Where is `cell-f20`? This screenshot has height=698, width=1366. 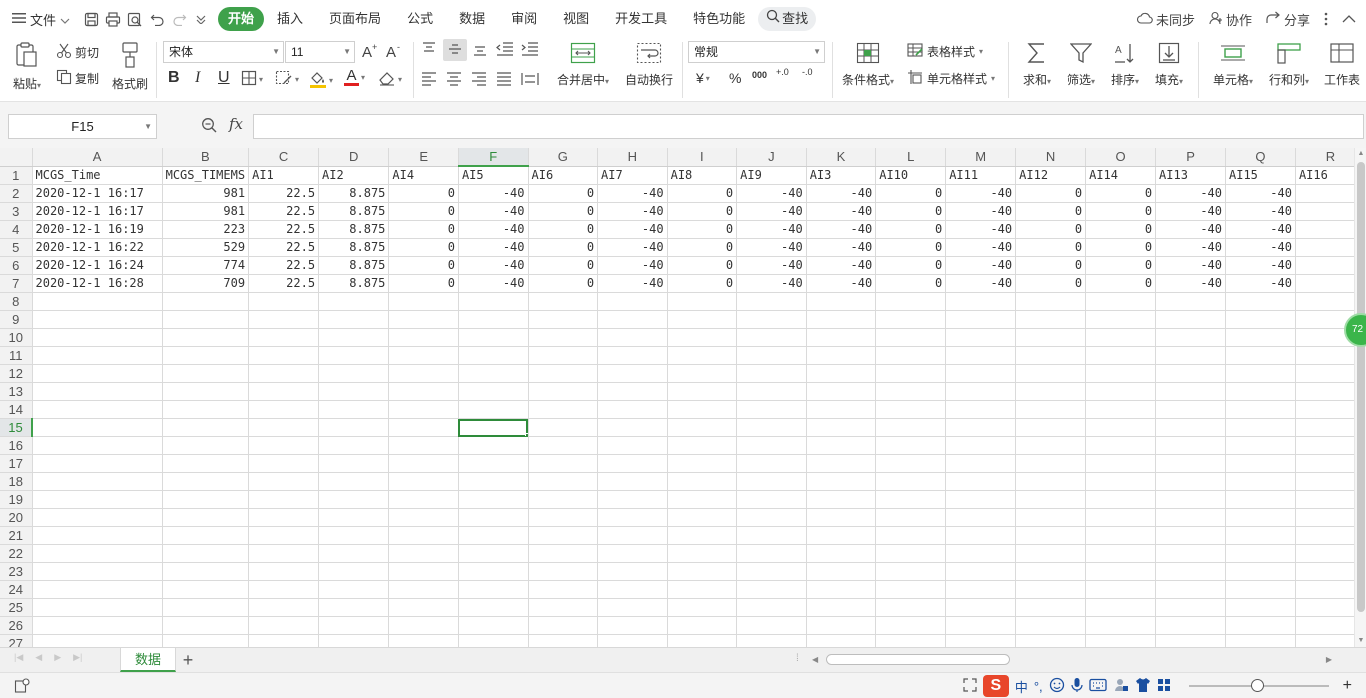 cell-f20 is located at coordinates (493, 517).